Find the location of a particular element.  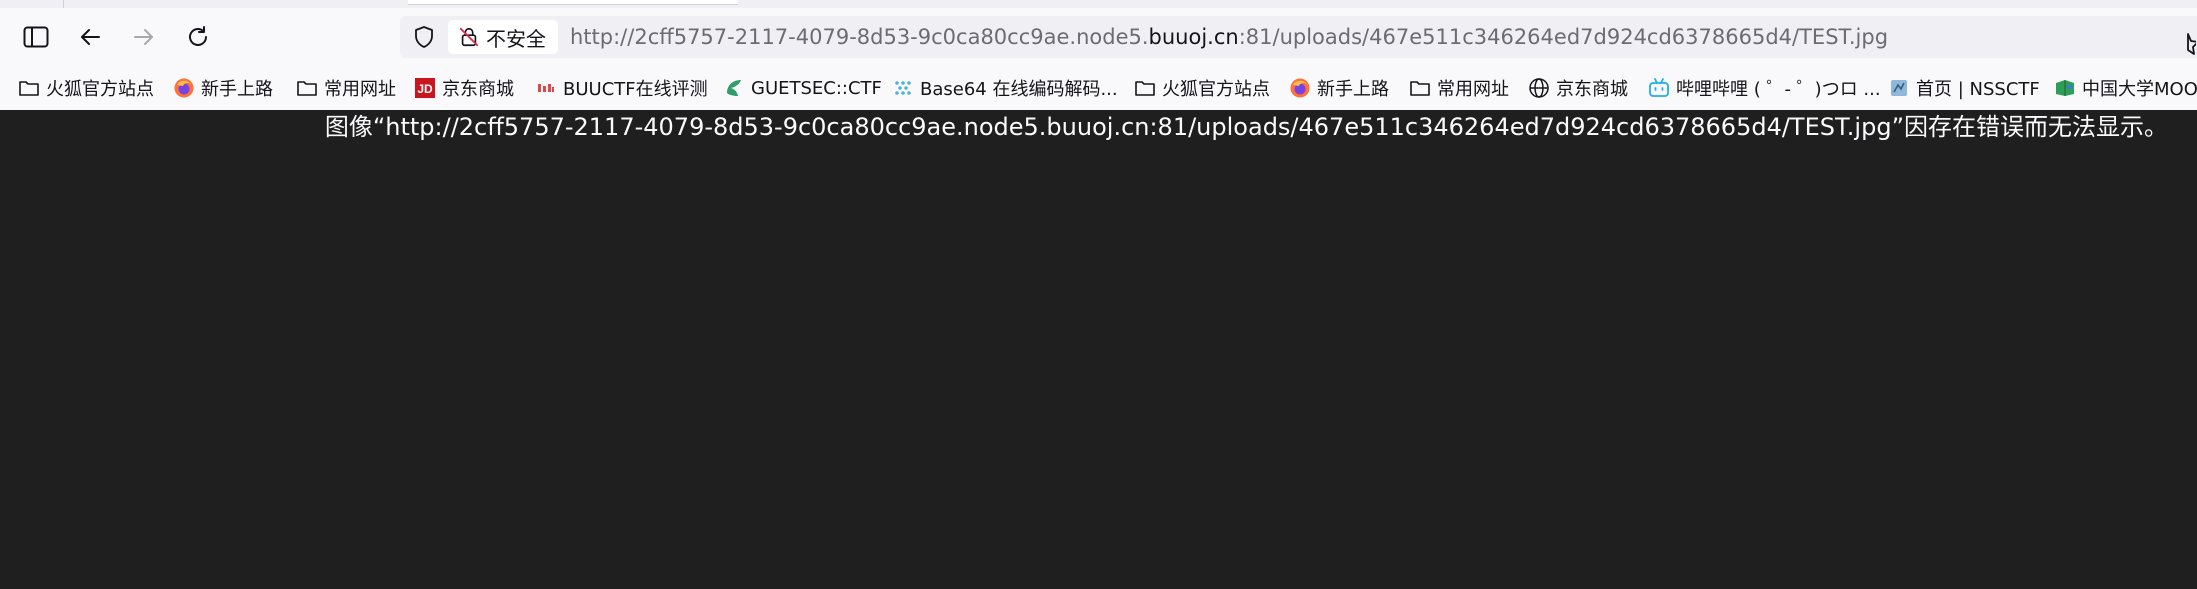

reload-button is located at coordinates (198, 37).